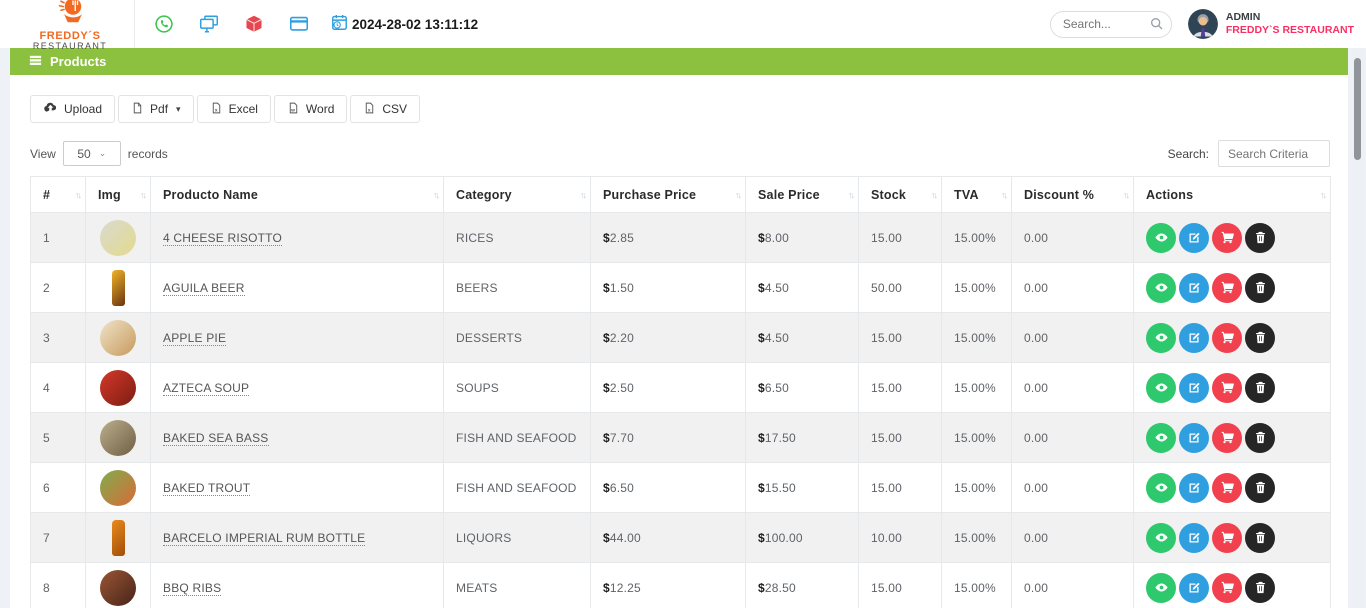 Image resolution: width=1366 pixels, height=608 pixels. I want to click on rum-bottle-image, so click(118, 537).